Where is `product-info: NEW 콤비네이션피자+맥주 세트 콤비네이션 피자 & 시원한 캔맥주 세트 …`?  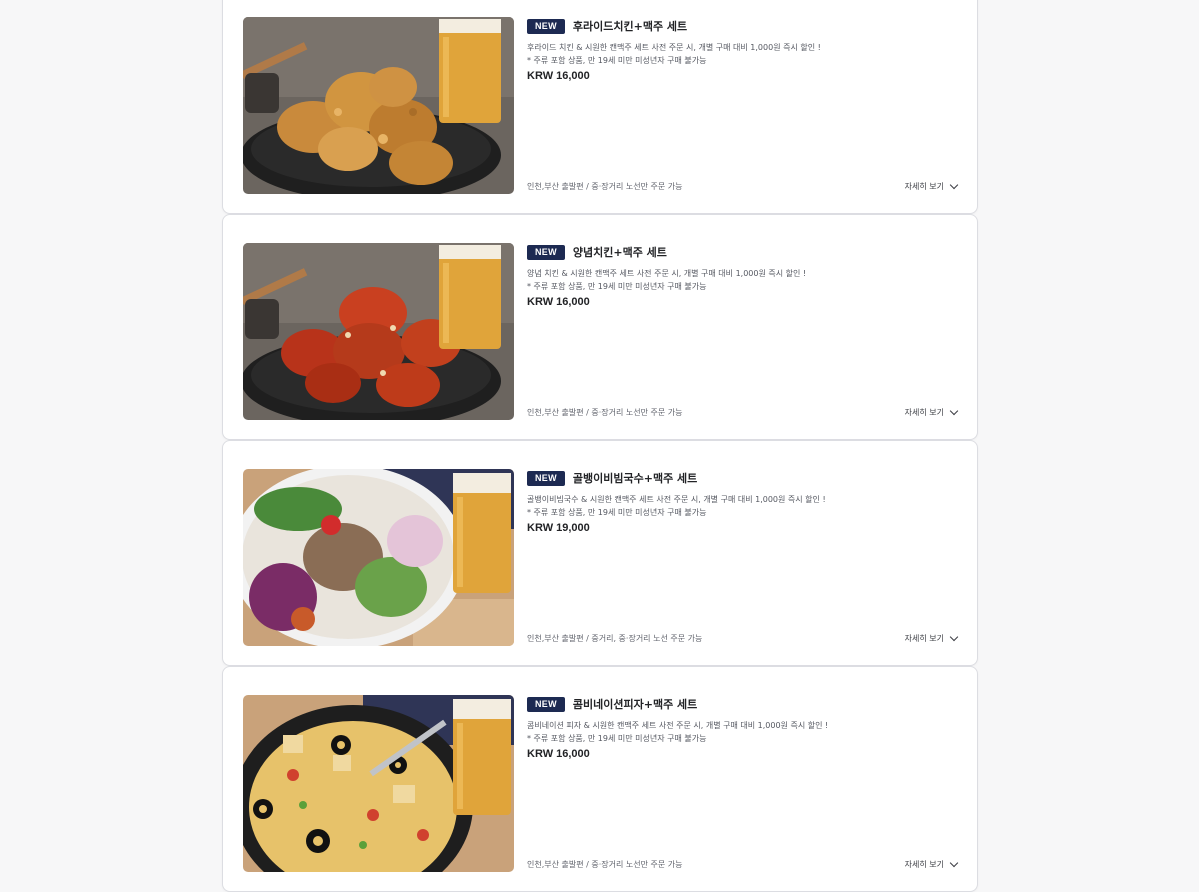 product-info: NEW 콤비네이션피자+맥주 세트 콤비네이션 피자 & 시원한 캔맥주 세트 … is located at coordinates (743, 783).